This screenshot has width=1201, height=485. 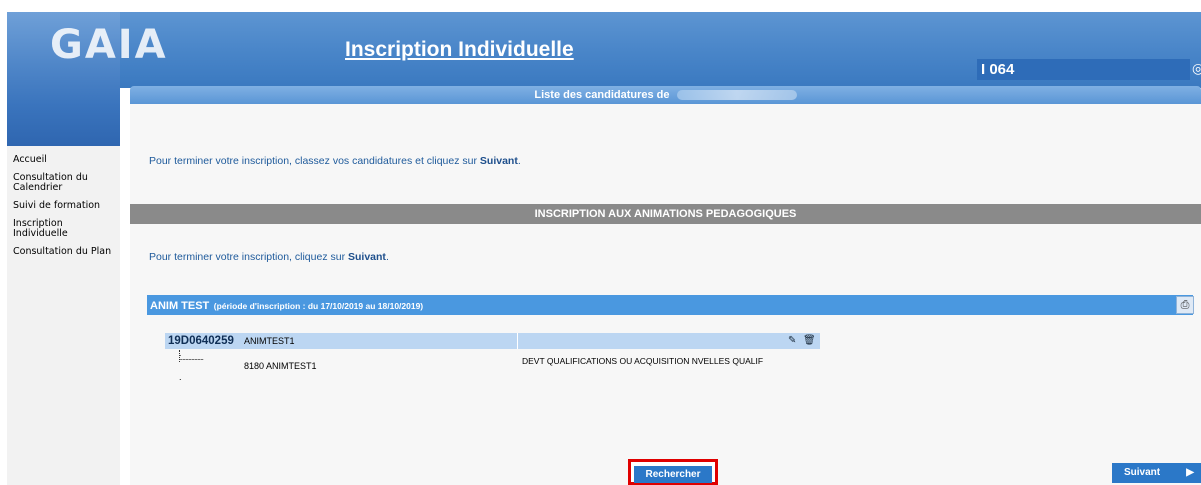 What do you see at coordinates (1185, 305) in the screenshot?
I see `print-icon: ⎙` at bounding box center [1185, 305].